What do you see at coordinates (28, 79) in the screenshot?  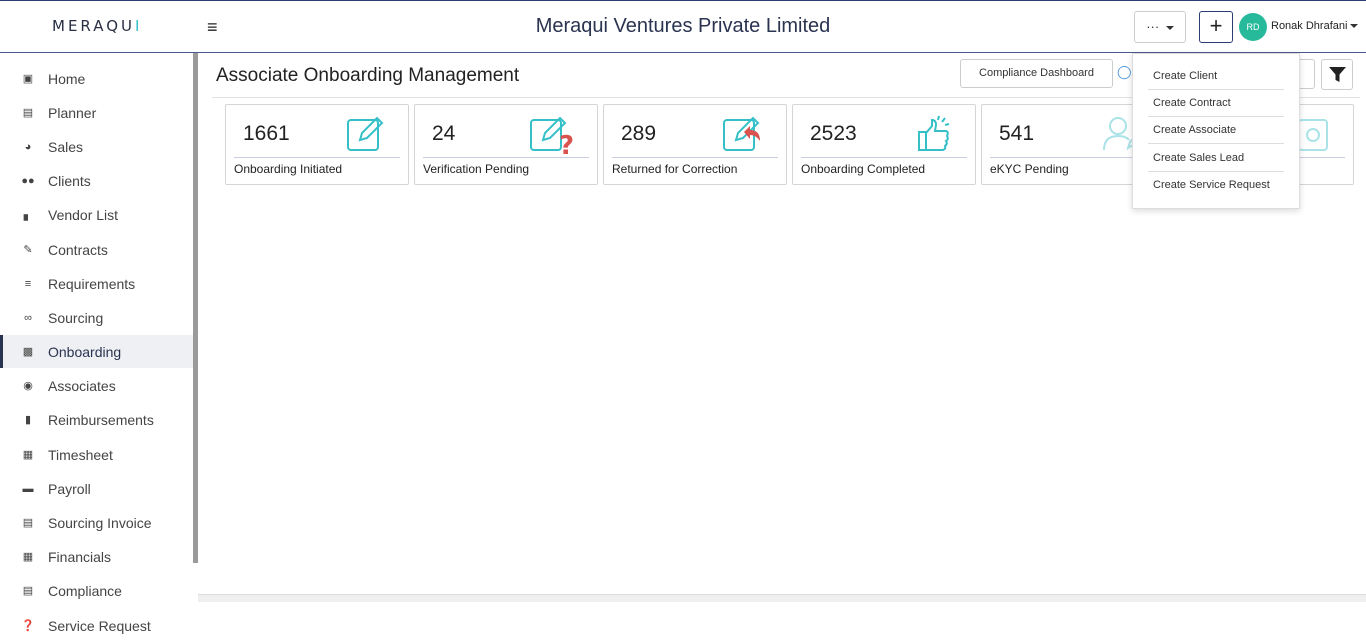 I see `home-icon: ▣` at bounding box center [28, 79].